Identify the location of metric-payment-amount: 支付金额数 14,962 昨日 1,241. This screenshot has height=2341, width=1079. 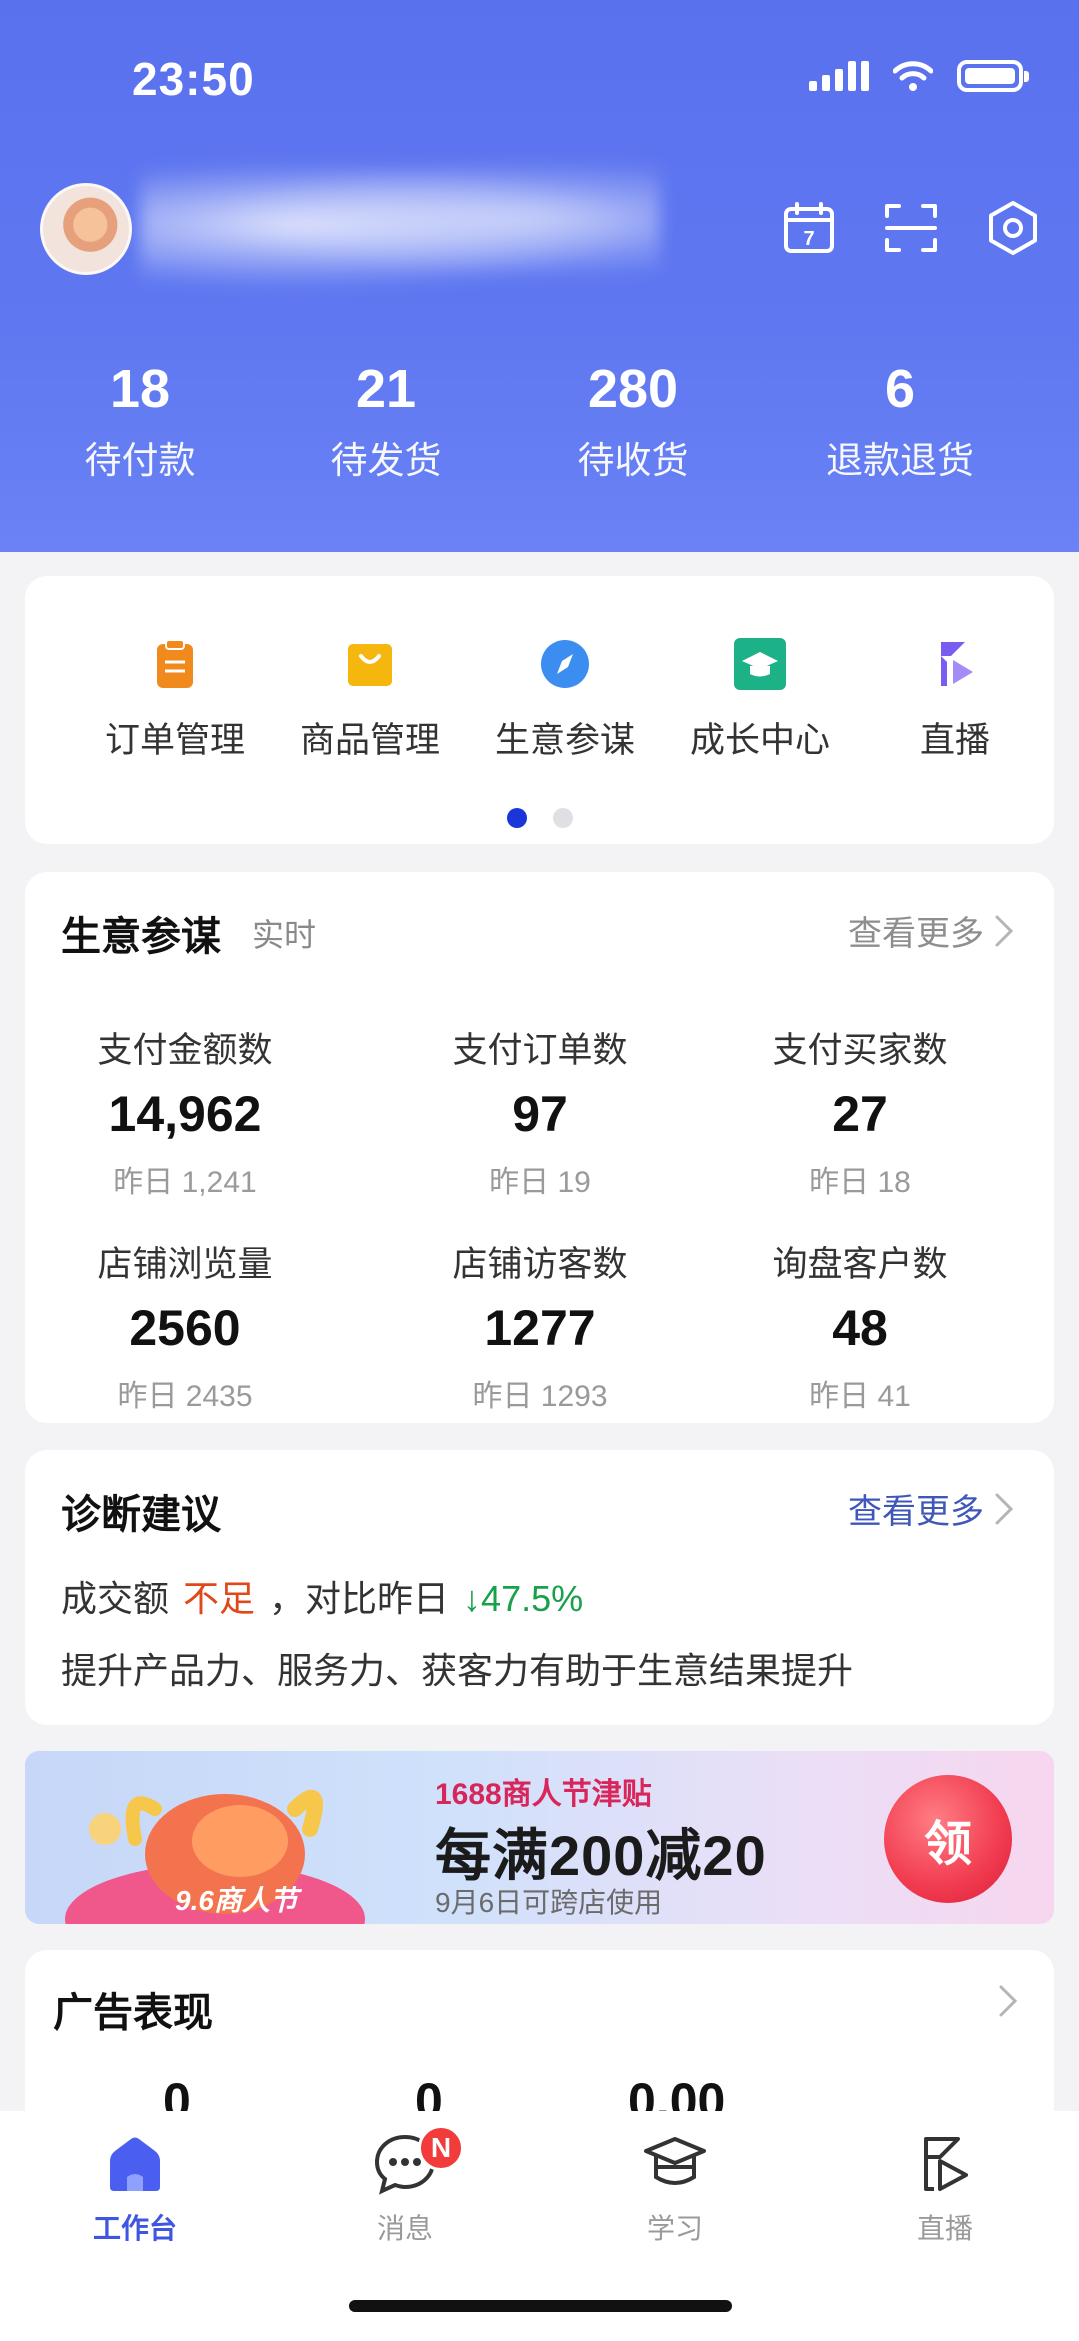
(185, 1111).